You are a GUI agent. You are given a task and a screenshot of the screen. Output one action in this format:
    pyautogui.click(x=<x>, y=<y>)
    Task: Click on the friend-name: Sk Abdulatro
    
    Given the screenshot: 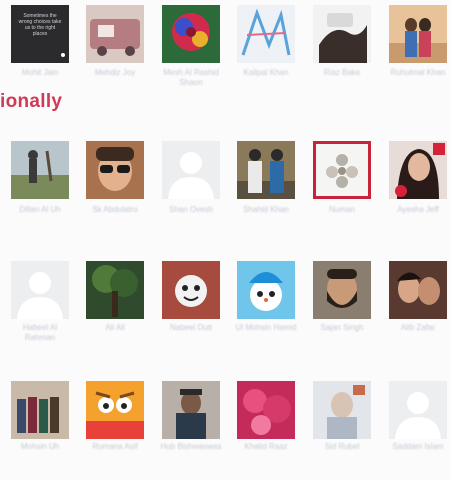 What is the action you would take?
    pyautogui.click(x=115, y=210)
    